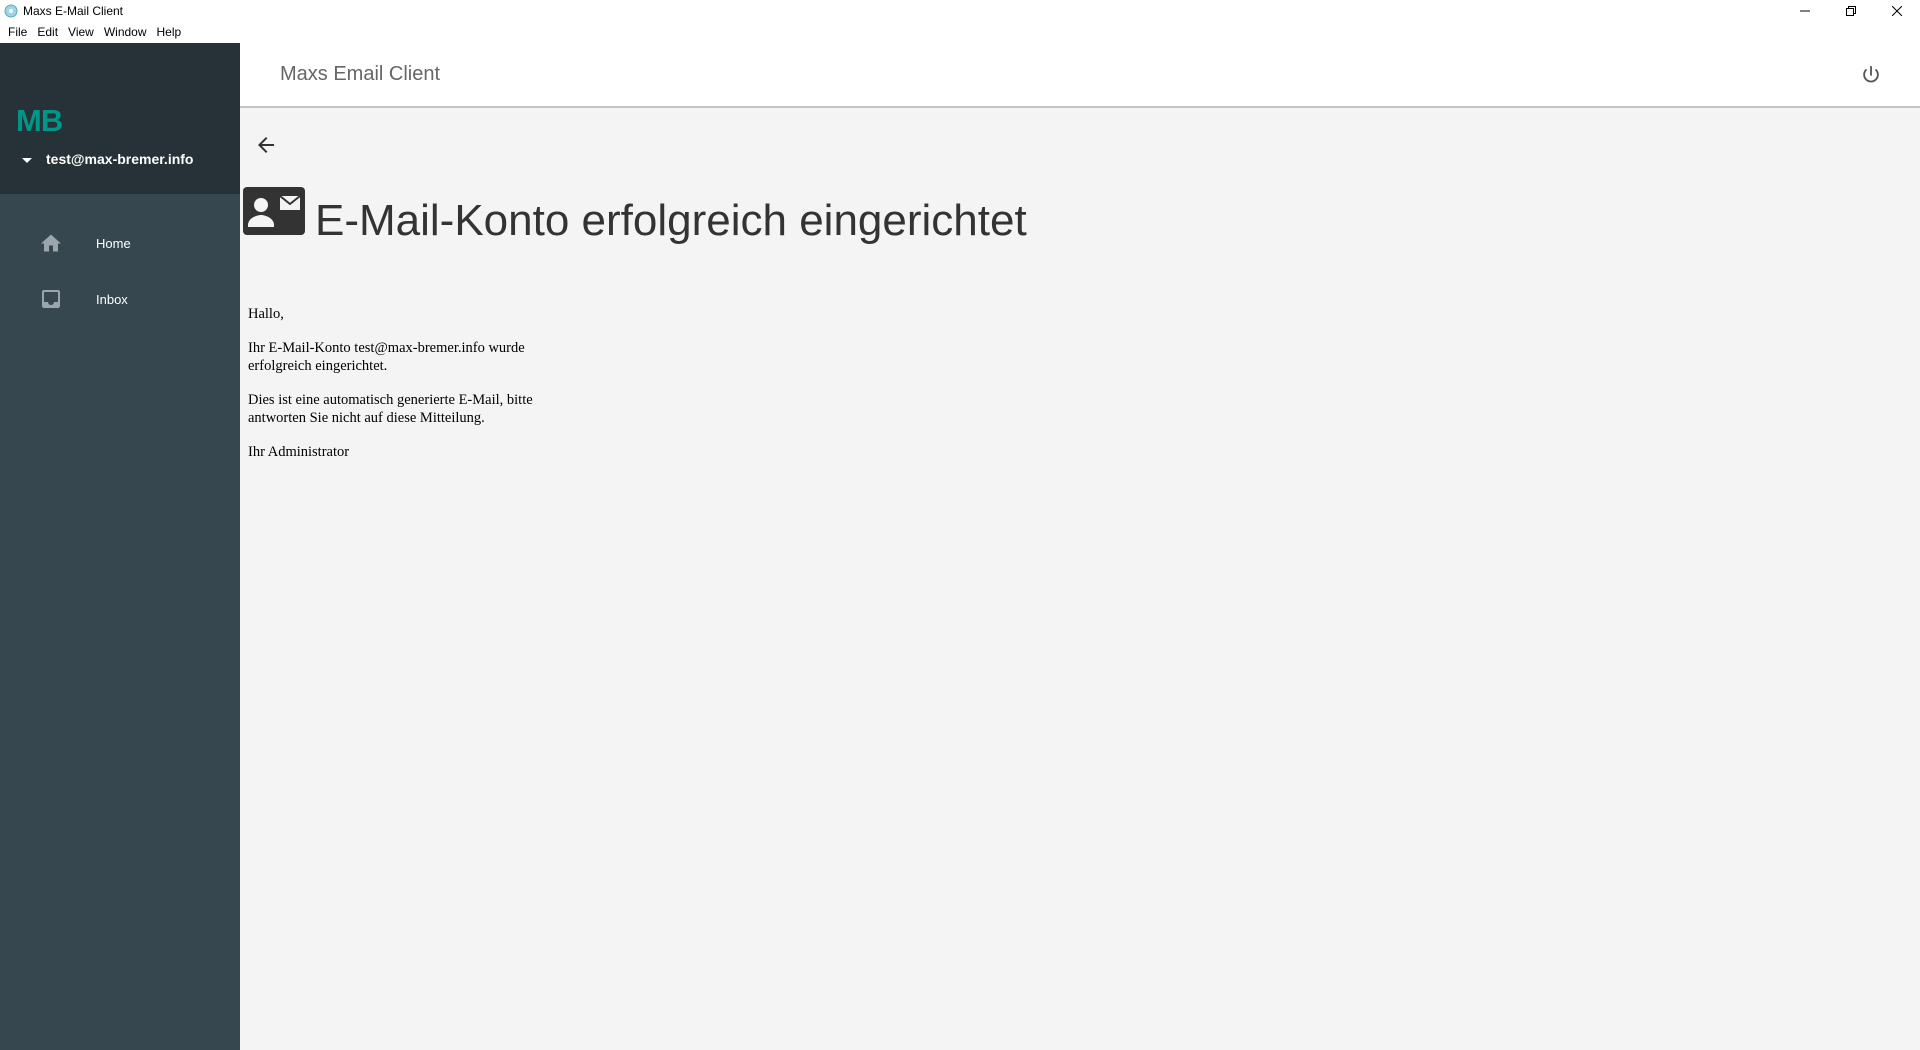 The image size is (1920, 1050). I want to click on sidebar: MB test@max-bremer.info Home Inbox, so click(120, 546).